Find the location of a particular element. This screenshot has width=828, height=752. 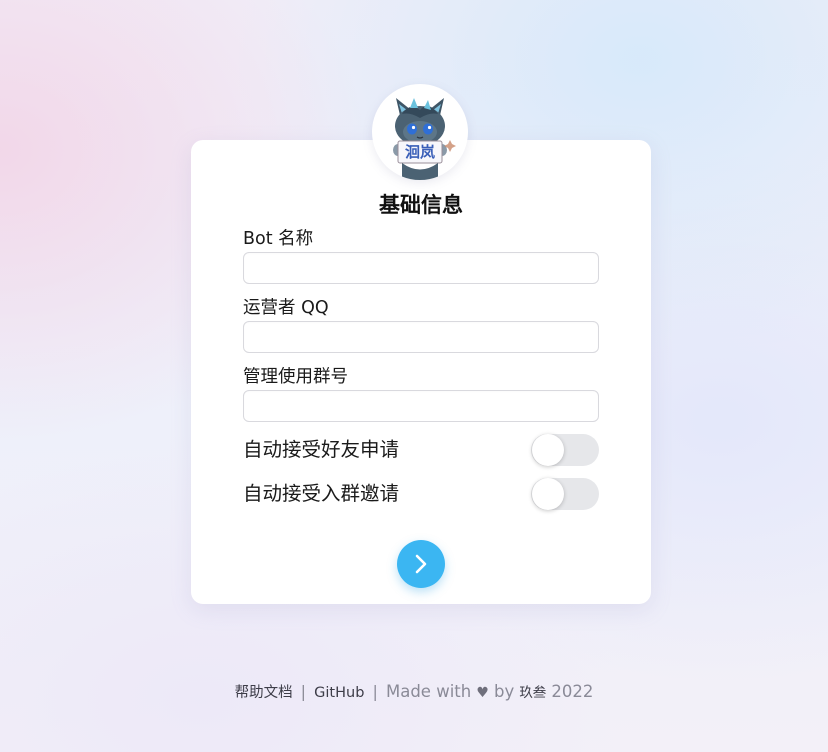

auto-accept-group-label: 自动接受入群邀请 is located at coordinates (321, 493).